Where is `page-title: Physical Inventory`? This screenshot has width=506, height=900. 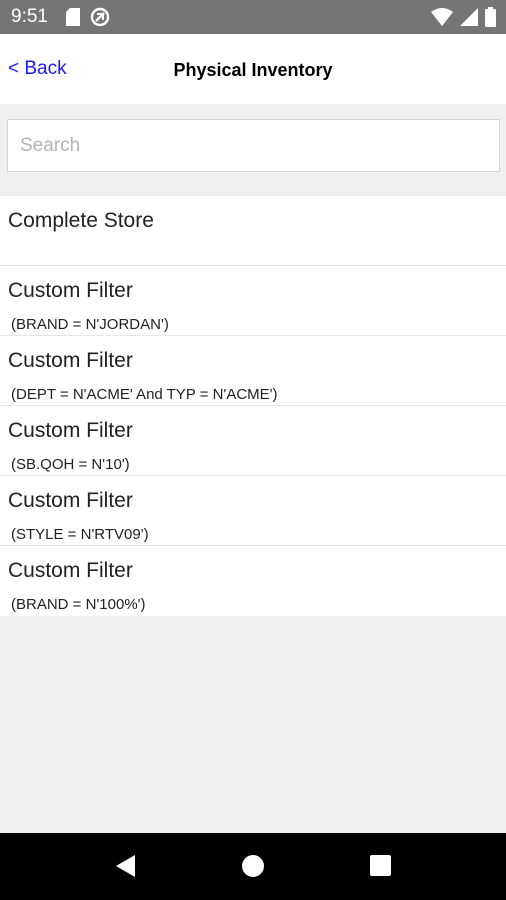
page-title: Physical Inventory is located at coordinates (253, 70).